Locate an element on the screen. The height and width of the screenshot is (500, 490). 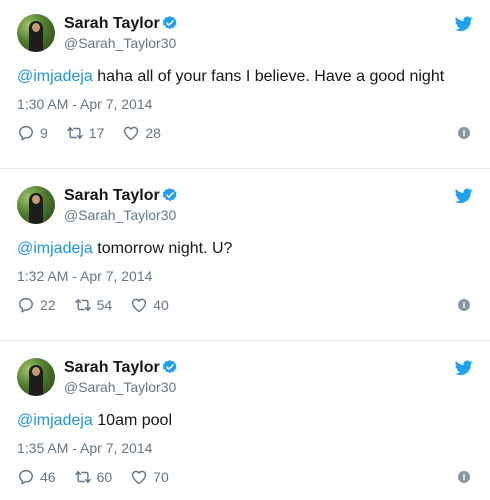
tweet-actions: 9 17 28 is located at coordinates (98, 133).